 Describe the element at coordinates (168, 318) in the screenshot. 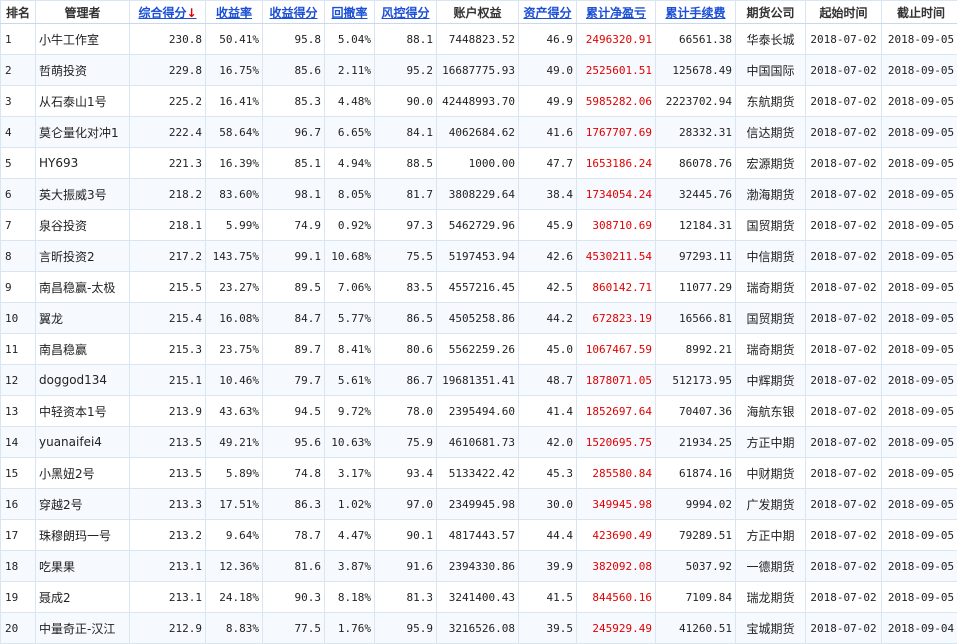

I see `cell-total-score: 215.4` at that location.